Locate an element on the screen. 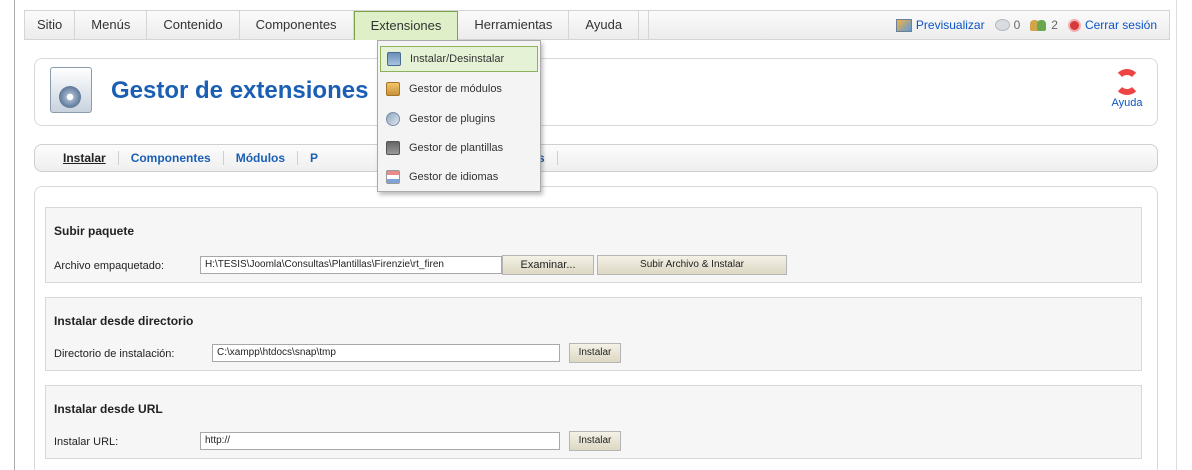 The image size is (1192, 470). tab-modulos: Módulos is located at coordinates (261, 158).